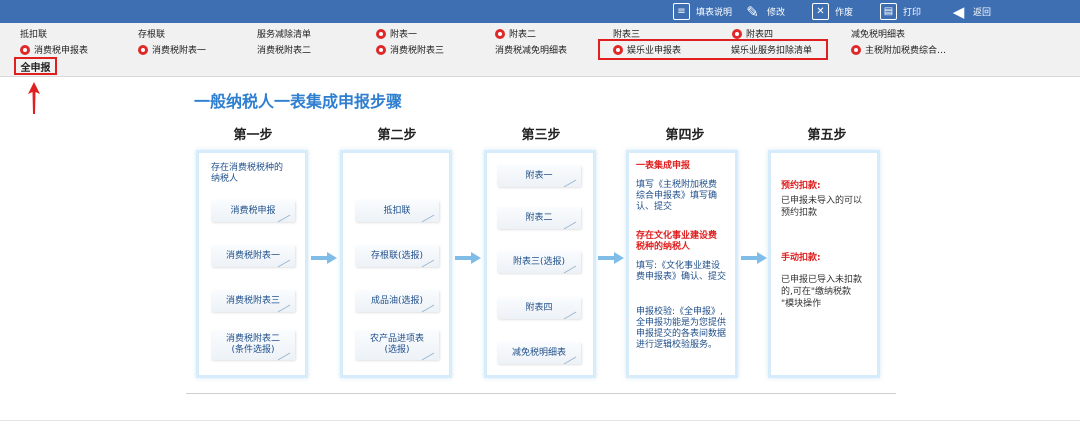 The height and width of the screenshot is (425, 1080). Describe the element at coordinates (822, 201) in the screenshot. I see `step-5-text: 已申报未导入的可以` at that location.